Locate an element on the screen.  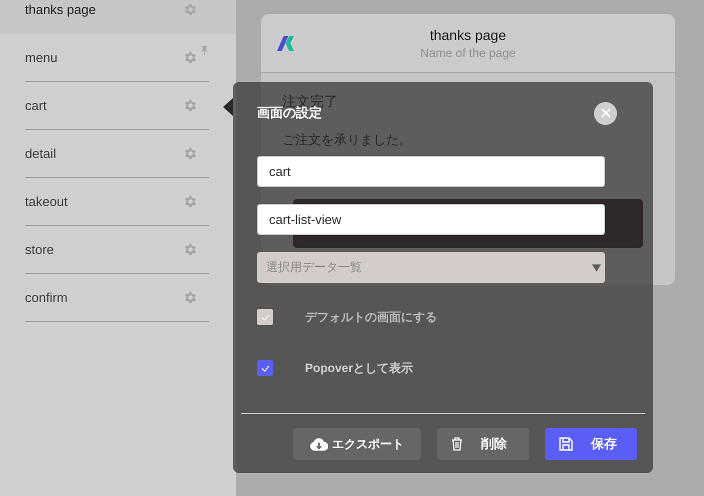
sidebar-item: takeout is located at coordinates (118, 202).